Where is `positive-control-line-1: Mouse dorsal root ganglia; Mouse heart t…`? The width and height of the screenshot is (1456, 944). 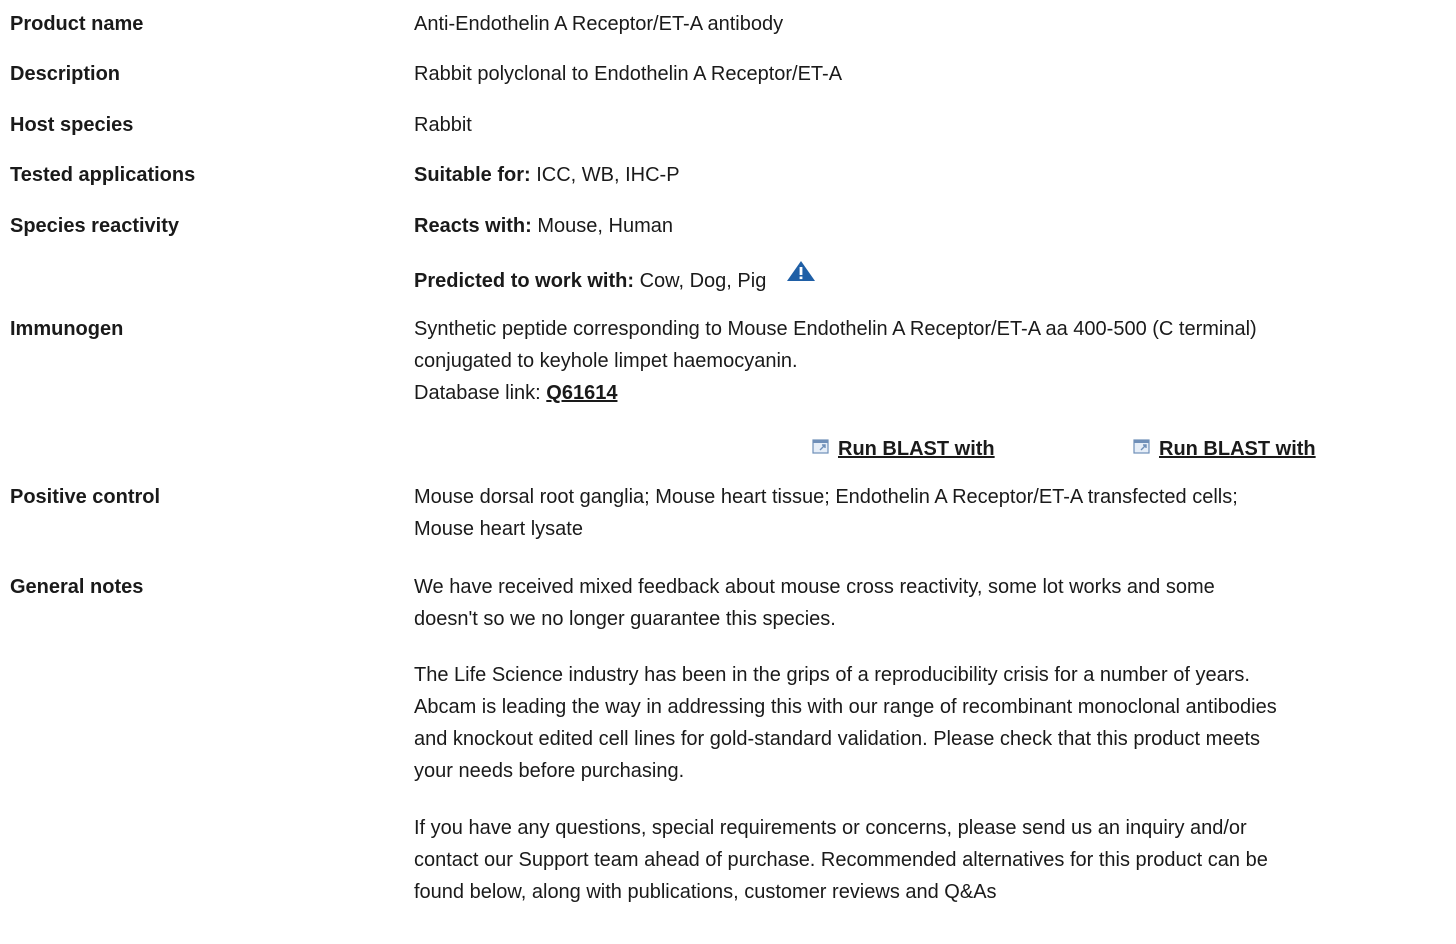 positive-control-line-1: Mouse dorsal root ganglia; Mouse heart t… is located at coordinates (826, 497).